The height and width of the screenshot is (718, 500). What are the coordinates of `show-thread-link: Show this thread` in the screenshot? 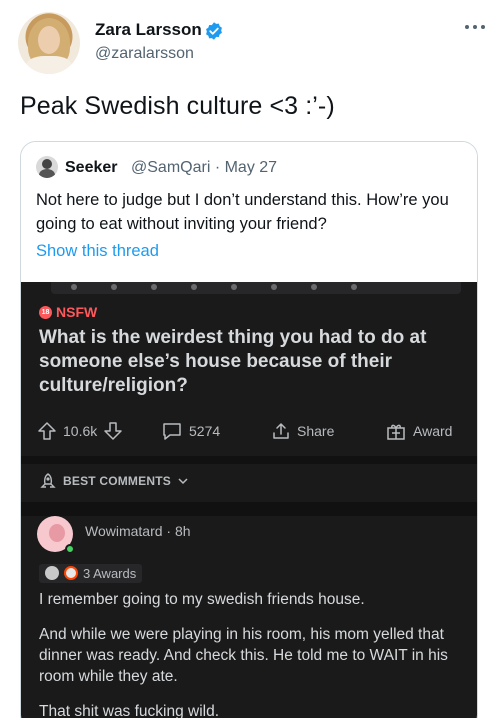 It's located at (97, 251).